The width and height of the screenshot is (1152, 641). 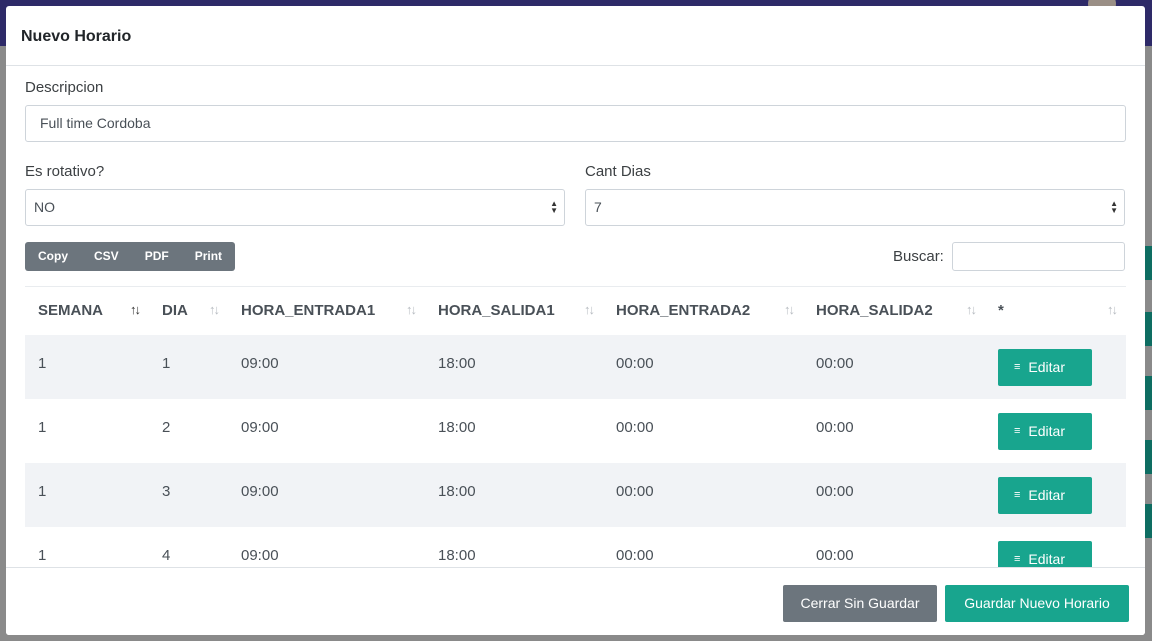 What do you see at coordinates (295, 207) in the screenshot?
I see `rotativo-select: NO ▲ ▼` at bounding box center [295, 207].